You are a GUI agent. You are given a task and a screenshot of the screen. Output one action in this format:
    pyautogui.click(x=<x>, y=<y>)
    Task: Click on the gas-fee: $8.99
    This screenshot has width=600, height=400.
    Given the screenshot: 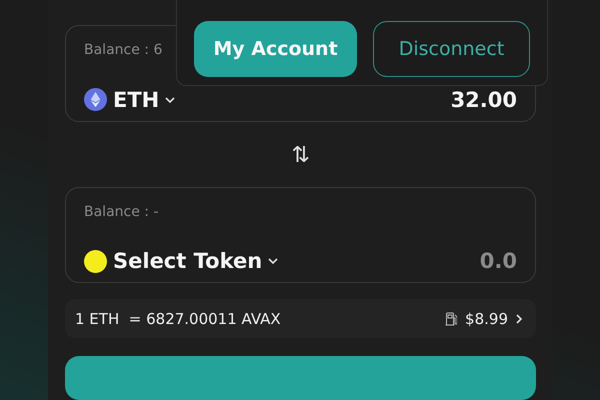 What is the action you would take?
    pyautogui.click(x=486, y=319)
    